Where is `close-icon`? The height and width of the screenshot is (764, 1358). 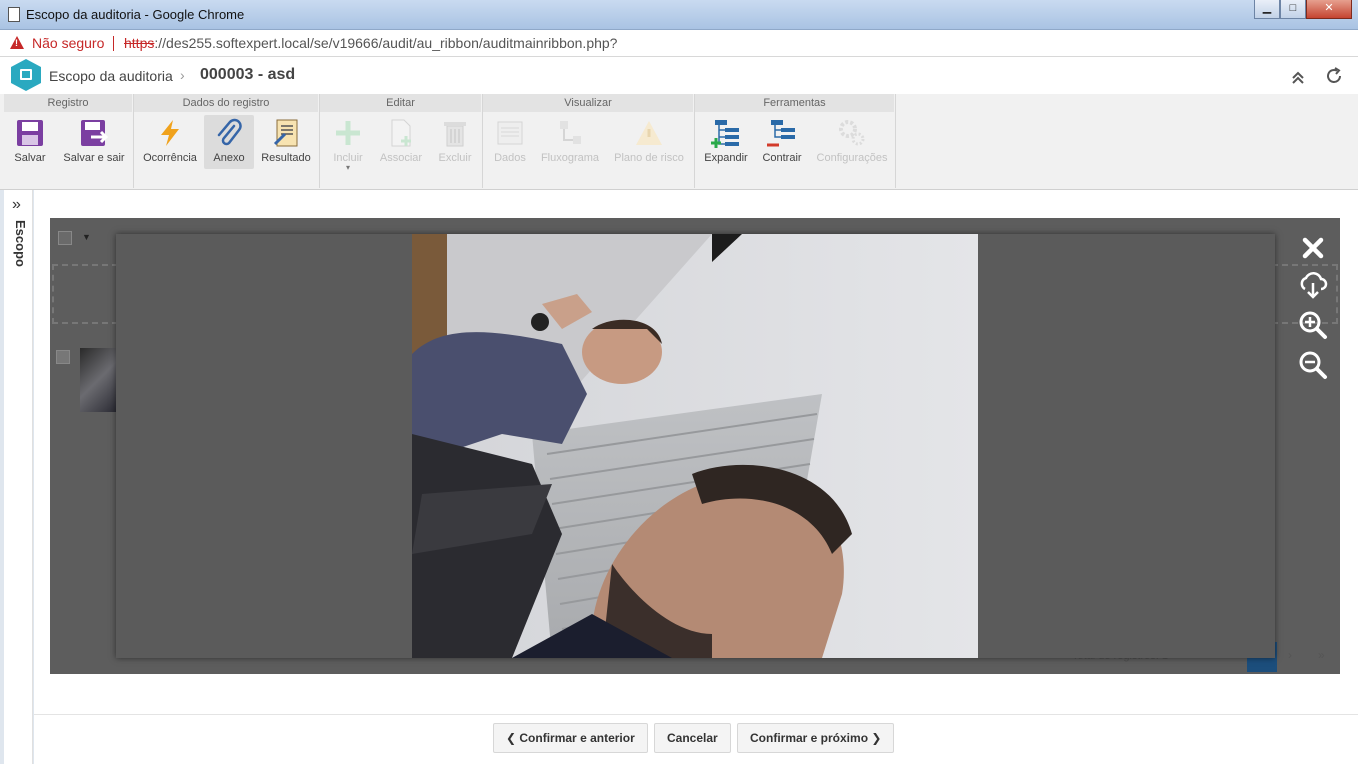
close-icon is located at coordinates (1313, 248).